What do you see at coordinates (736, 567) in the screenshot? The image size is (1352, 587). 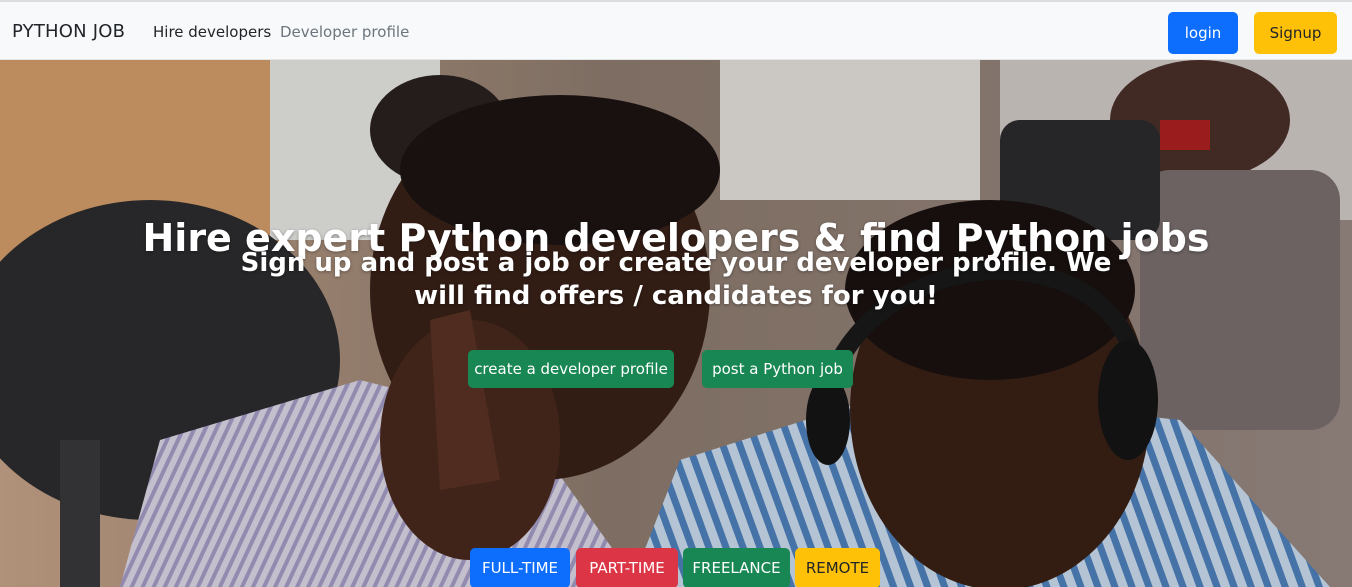 I see `tag-freelance: FREELANCE` at bounding box center [736, 567].